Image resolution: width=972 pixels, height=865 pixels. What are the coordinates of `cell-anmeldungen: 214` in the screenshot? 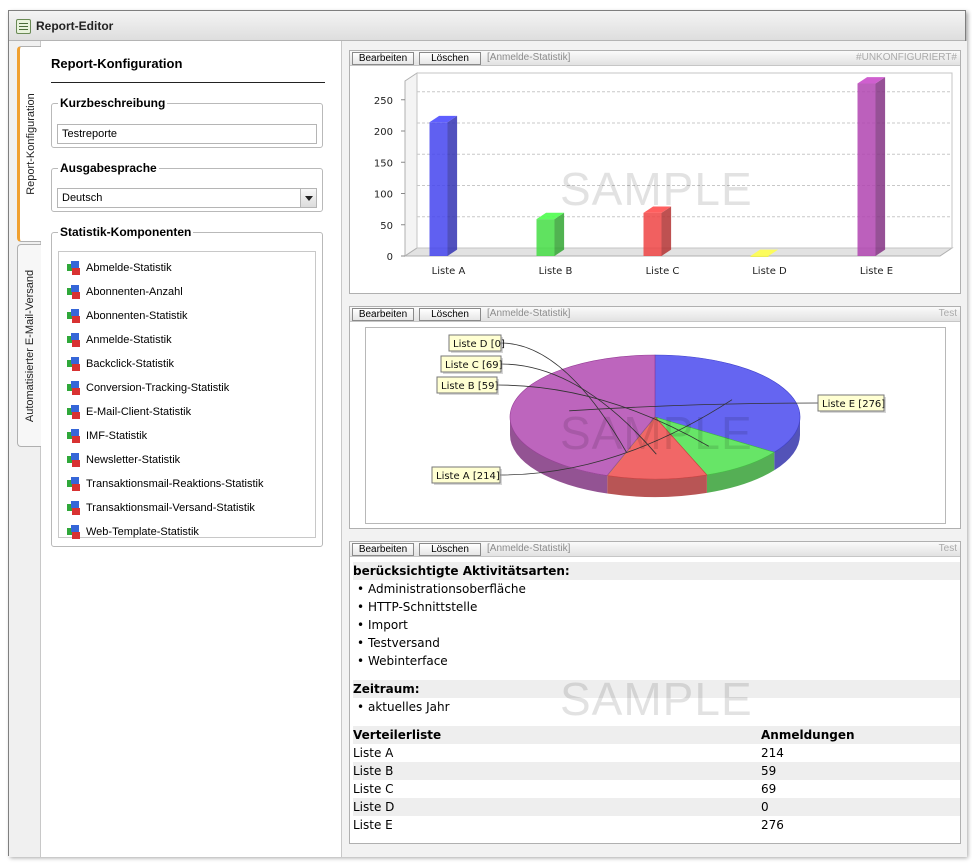 It's located at (772, 753).